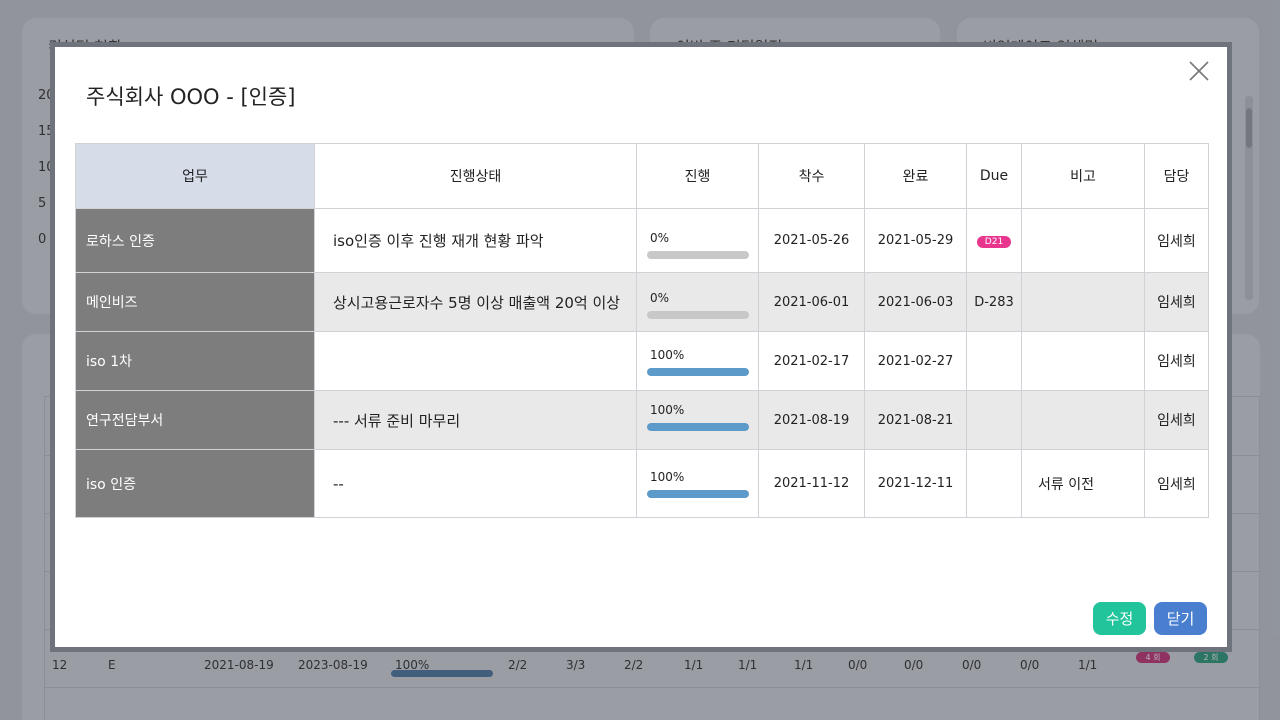 Image resolution: width=1280 pixels, height=720 pixels. I want to click on end-date: 2021-06-03, so click(915, 302).